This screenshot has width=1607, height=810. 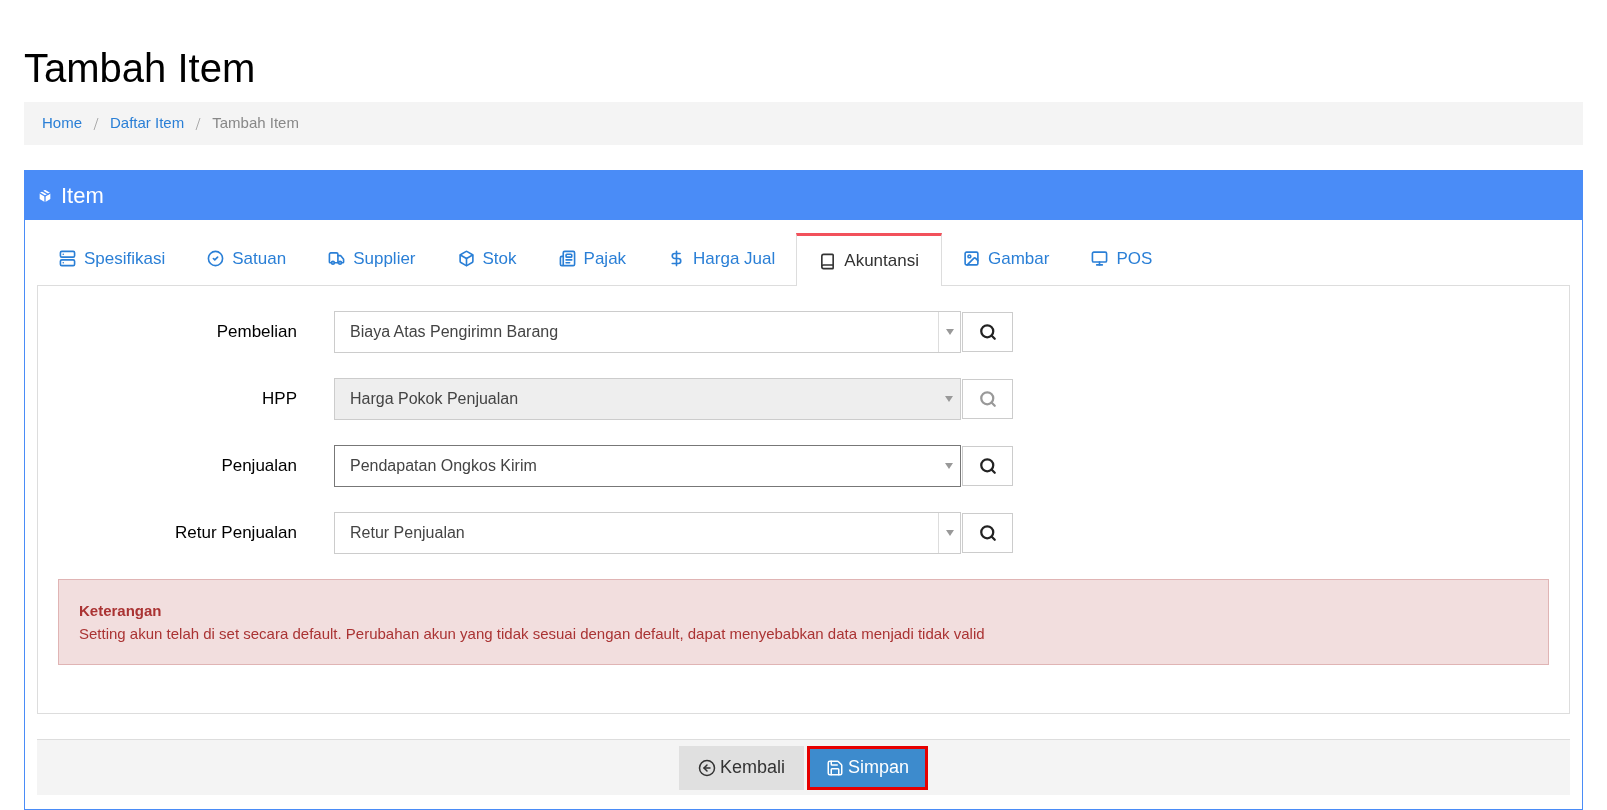 I want to click on table-icon, so click(x=567, y=258).